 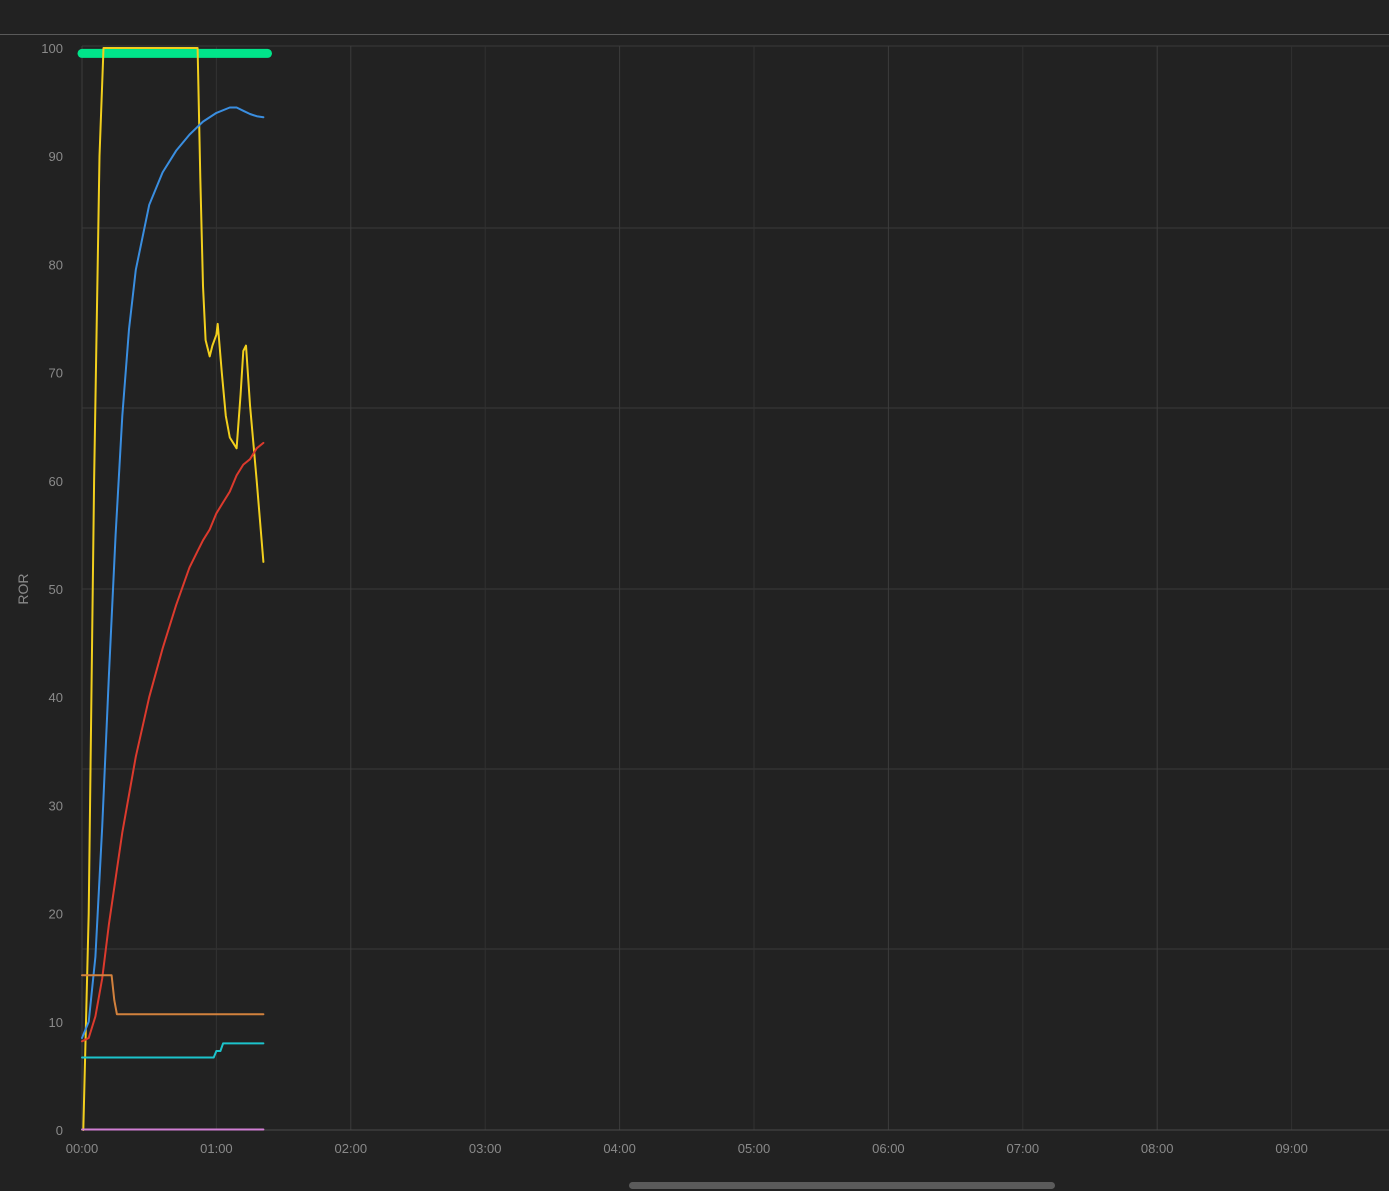 I want to click on x-tick-label: 07:00, so click(x=1023, y=1148).